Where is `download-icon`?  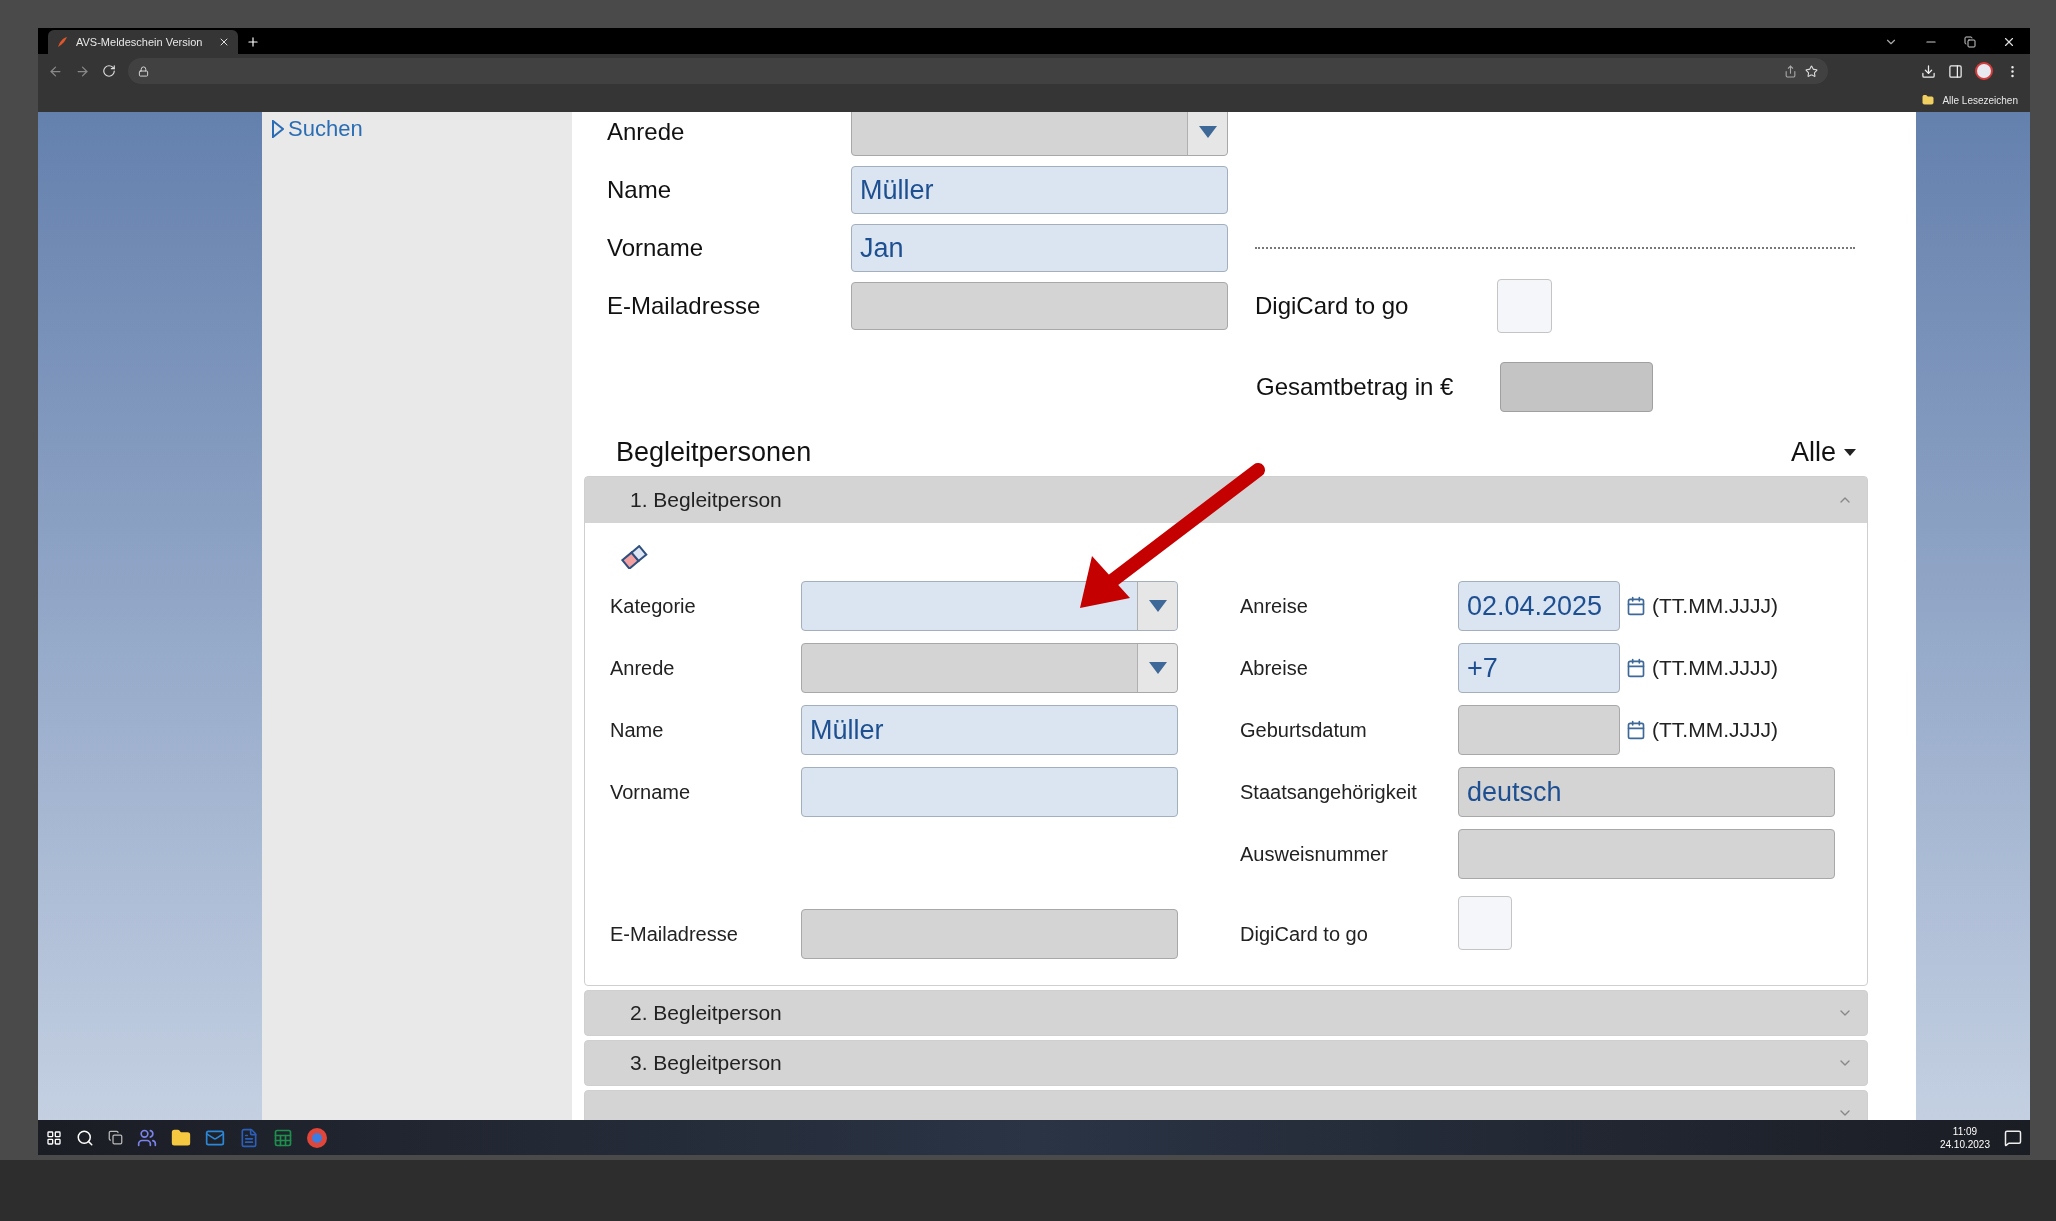 download-icon is located at coordinates (1928, 71).